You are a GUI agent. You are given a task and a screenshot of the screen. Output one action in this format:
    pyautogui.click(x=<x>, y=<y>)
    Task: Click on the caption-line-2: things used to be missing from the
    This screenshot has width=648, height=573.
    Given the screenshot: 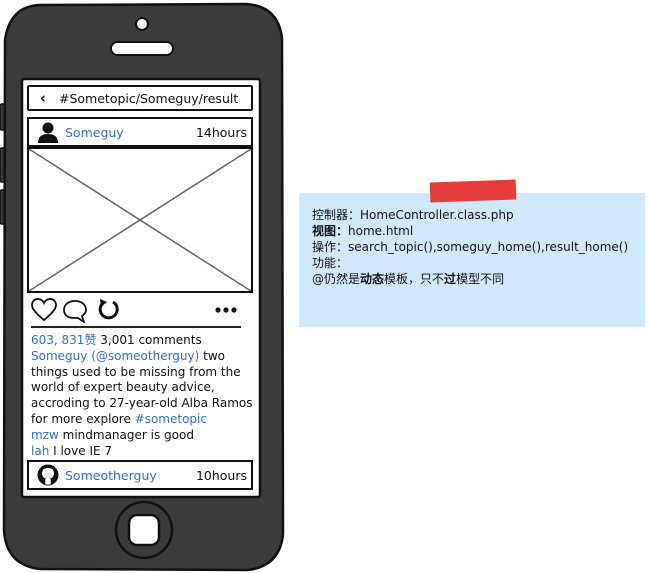 What is the action you would take?
    pyautogui.click(x=136, y=371)
    